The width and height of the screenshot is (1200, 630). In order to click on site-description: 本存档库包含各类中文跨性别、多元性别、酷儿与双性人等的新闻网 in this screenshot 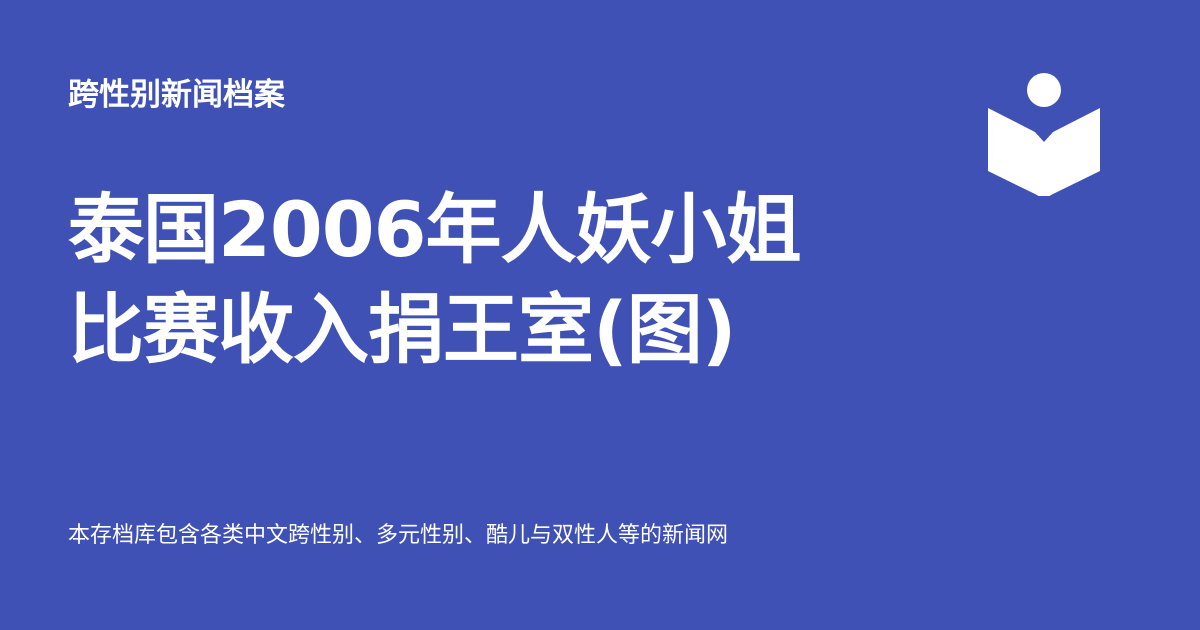, I will do `click(398, 535)`.